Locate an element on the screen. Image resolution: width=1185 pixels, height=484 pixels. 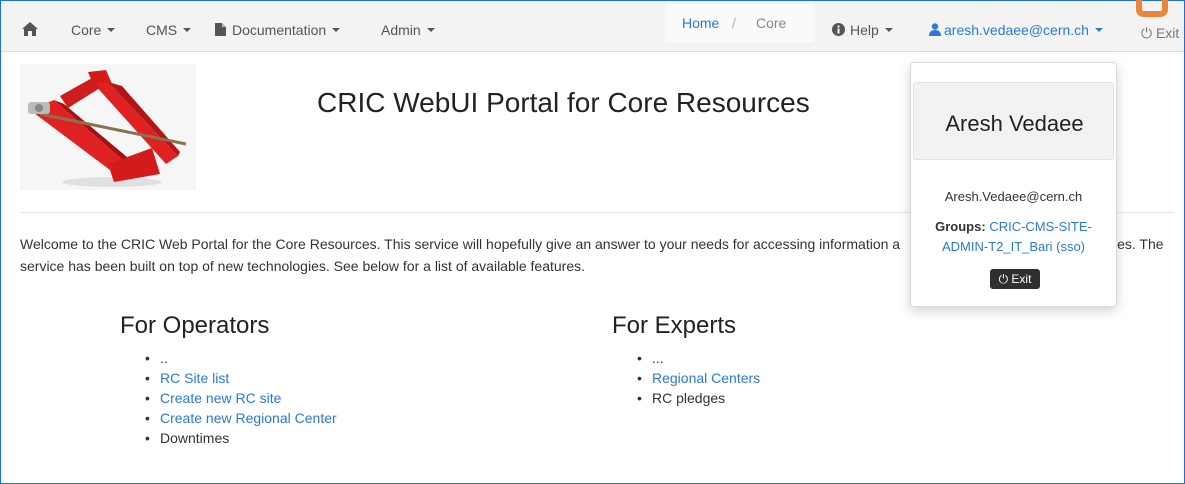
breadcrumb: Home / Core is located at coordinates (740, 23).